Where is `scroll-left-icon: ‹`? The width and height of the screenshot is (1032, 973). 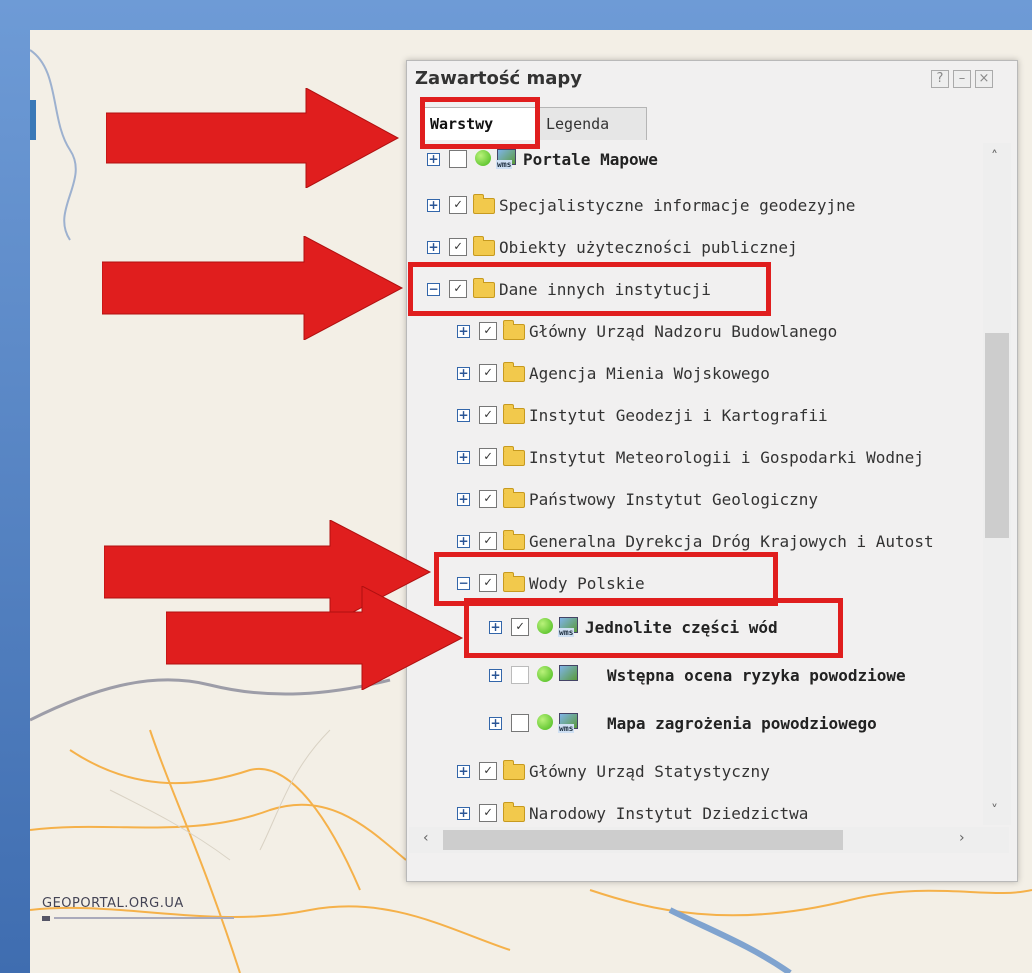
scroll-left-icon: ‹ is located at coordinates (426, 838).